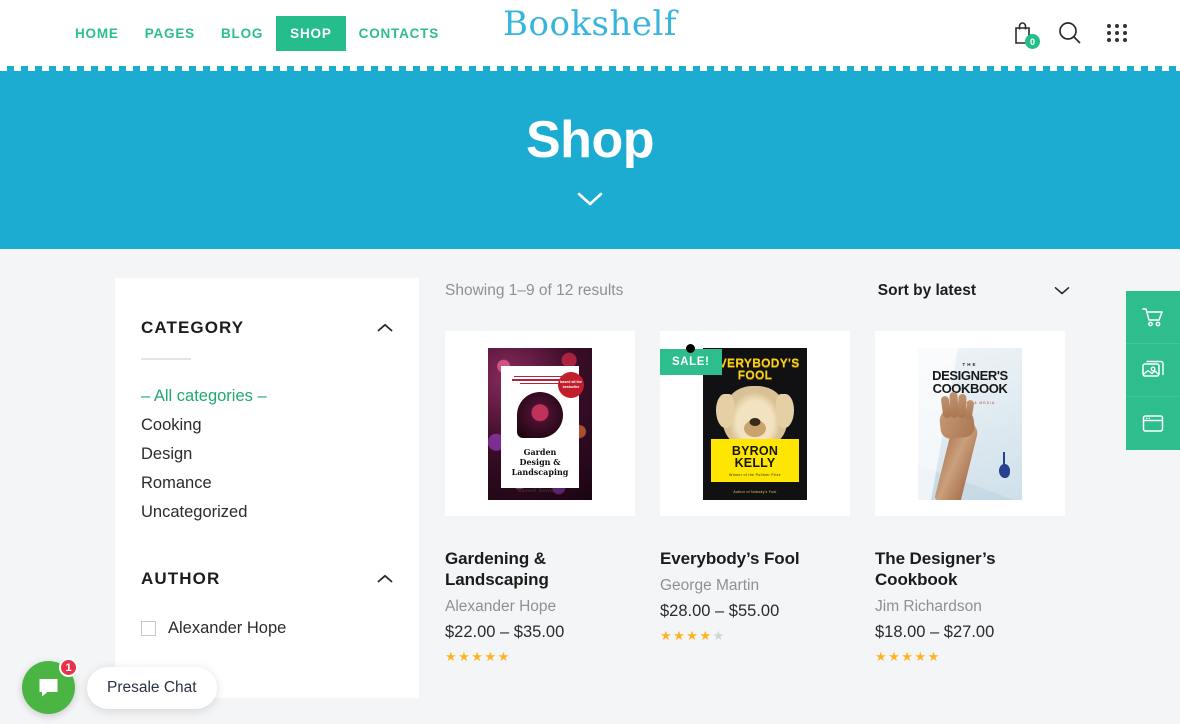 The width and height of the screenshot is (1180, 724). What do you see at coordinates (50, 686) in the screenshot?
I see `chat-bubble-icon: 1` at bounding box center [50, 686].